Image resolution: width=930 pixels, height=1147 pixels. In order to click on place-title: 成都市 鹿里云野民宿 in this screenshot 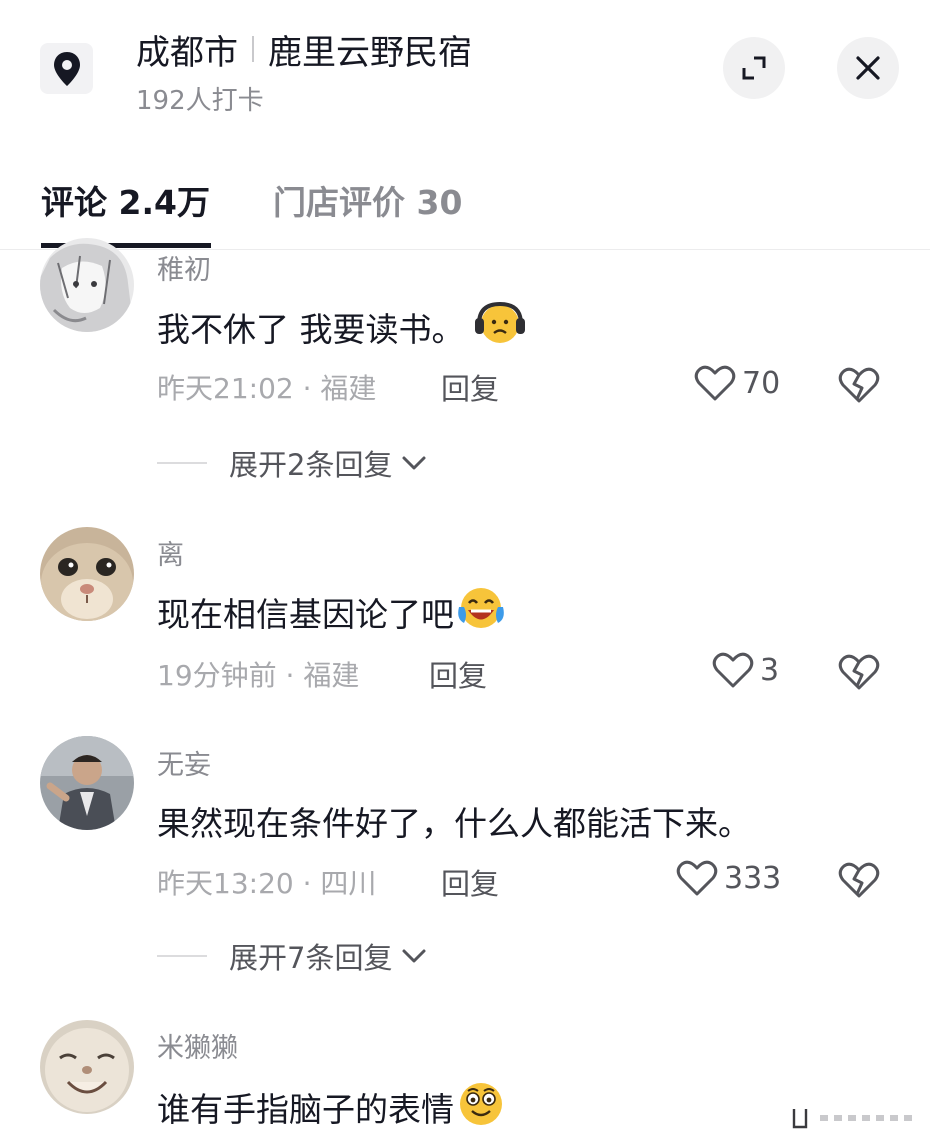, I will do `click(304, 49)`.